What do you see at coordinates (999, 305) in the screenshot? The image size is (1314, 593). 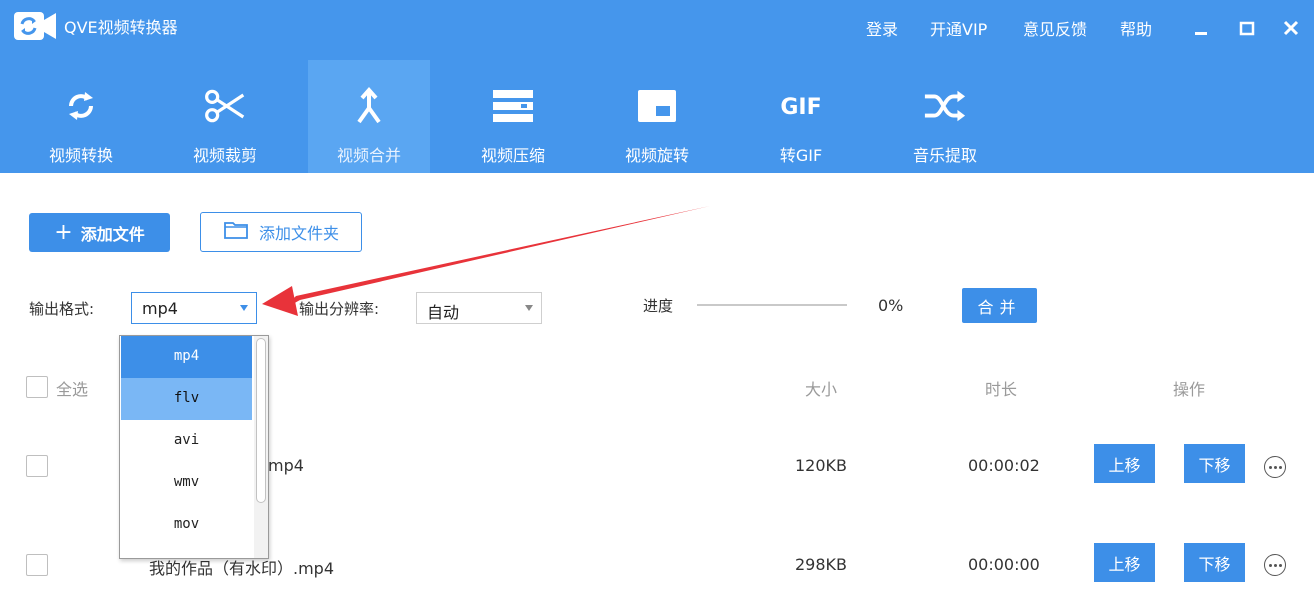 I see `merge-button: 合并` at bounding box center [999, 305].